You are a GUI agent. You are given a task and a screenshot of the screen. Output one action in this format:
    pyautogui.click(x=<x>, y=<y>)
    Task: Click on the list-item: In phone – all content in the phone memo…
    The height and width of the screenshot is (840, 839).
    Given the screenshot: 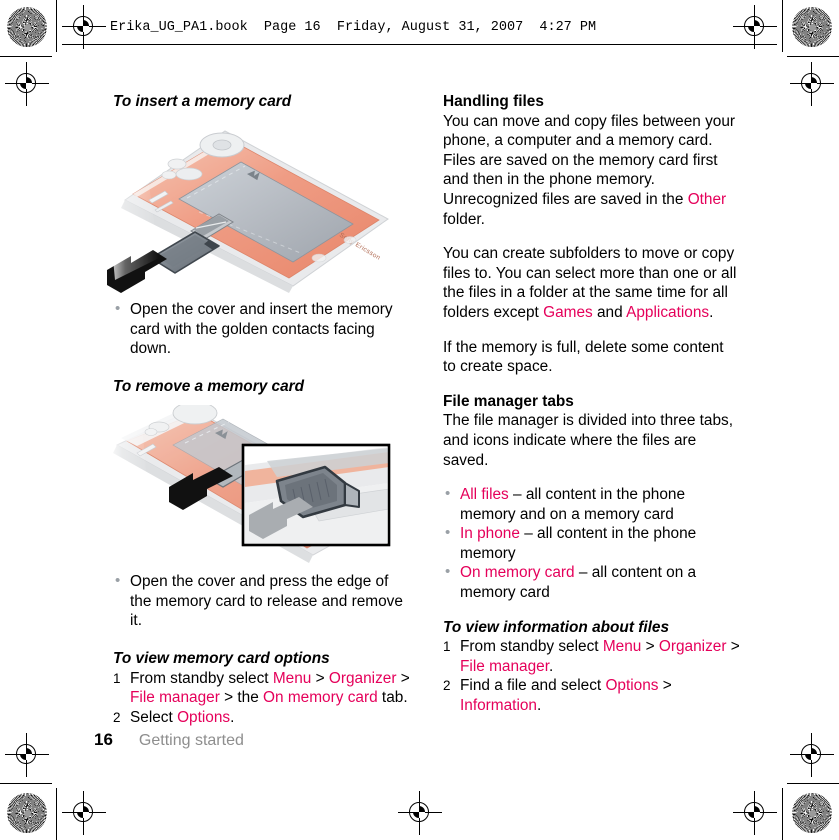 What is the action you would take?
    pyautogui.click(x=591, y=543)
    